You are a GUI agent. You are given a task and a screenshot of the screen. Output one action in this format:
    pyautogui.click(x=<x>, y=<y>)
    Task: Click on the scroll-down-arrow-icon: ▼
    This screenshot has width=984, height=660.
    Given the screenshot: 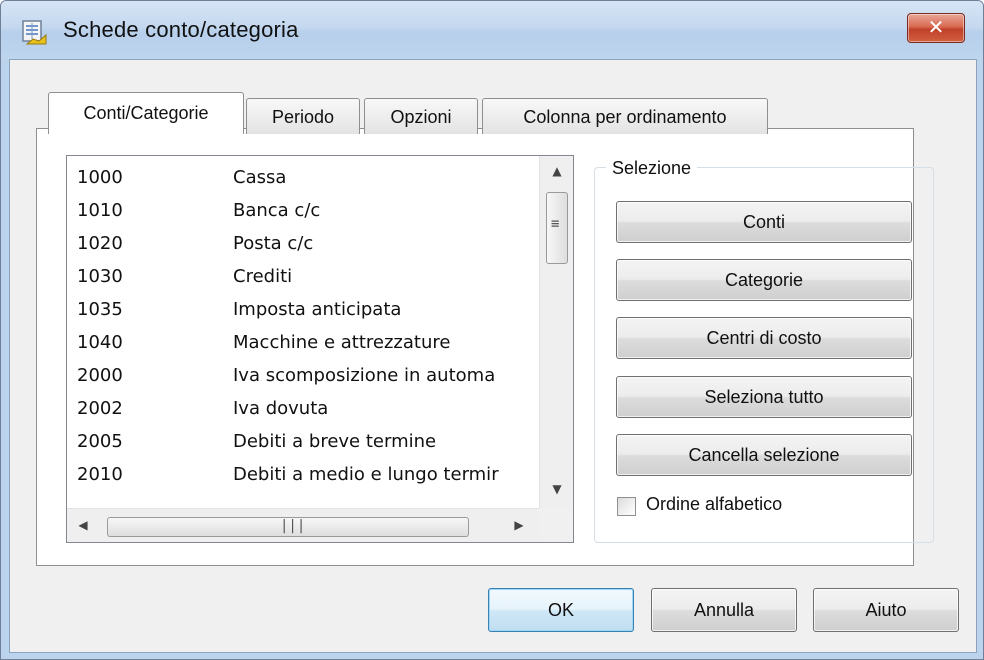 What is the action you would take?
    pyautogui.click(x=557, y=489)
    